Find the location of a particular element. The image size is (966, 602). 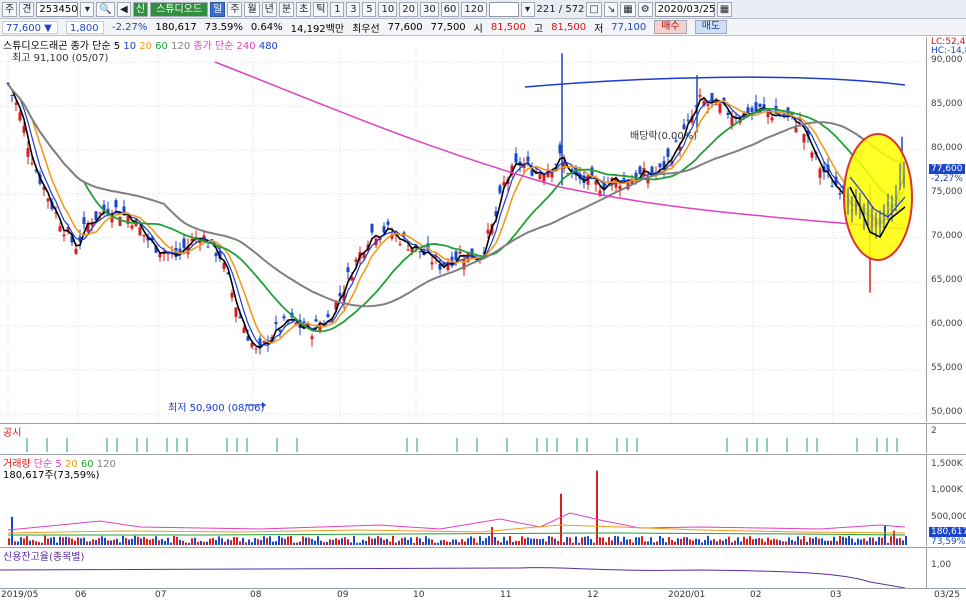

period-button-view: 견 is located at coordinates (27, 9).